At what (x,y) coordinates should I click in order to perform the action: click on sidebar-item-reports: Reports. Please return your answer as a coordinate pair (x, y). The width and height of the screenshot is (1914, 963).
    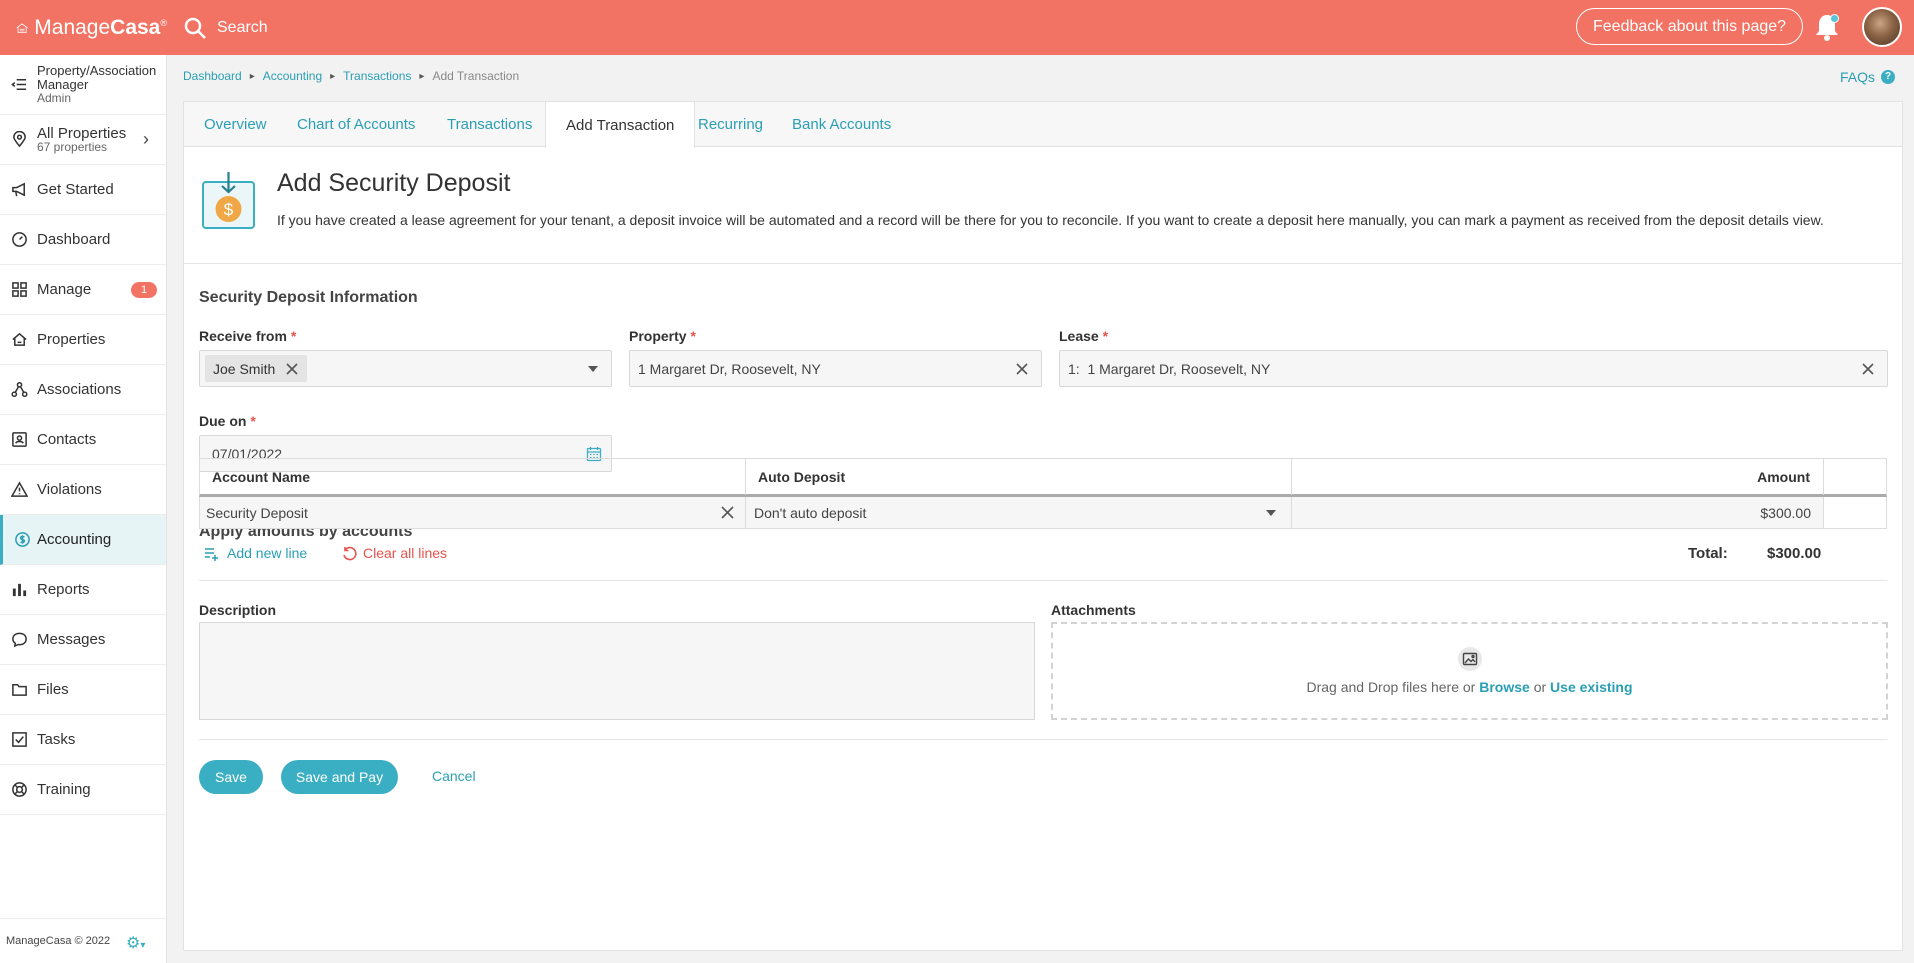
    Looking at the image, I should click on (83, 590).